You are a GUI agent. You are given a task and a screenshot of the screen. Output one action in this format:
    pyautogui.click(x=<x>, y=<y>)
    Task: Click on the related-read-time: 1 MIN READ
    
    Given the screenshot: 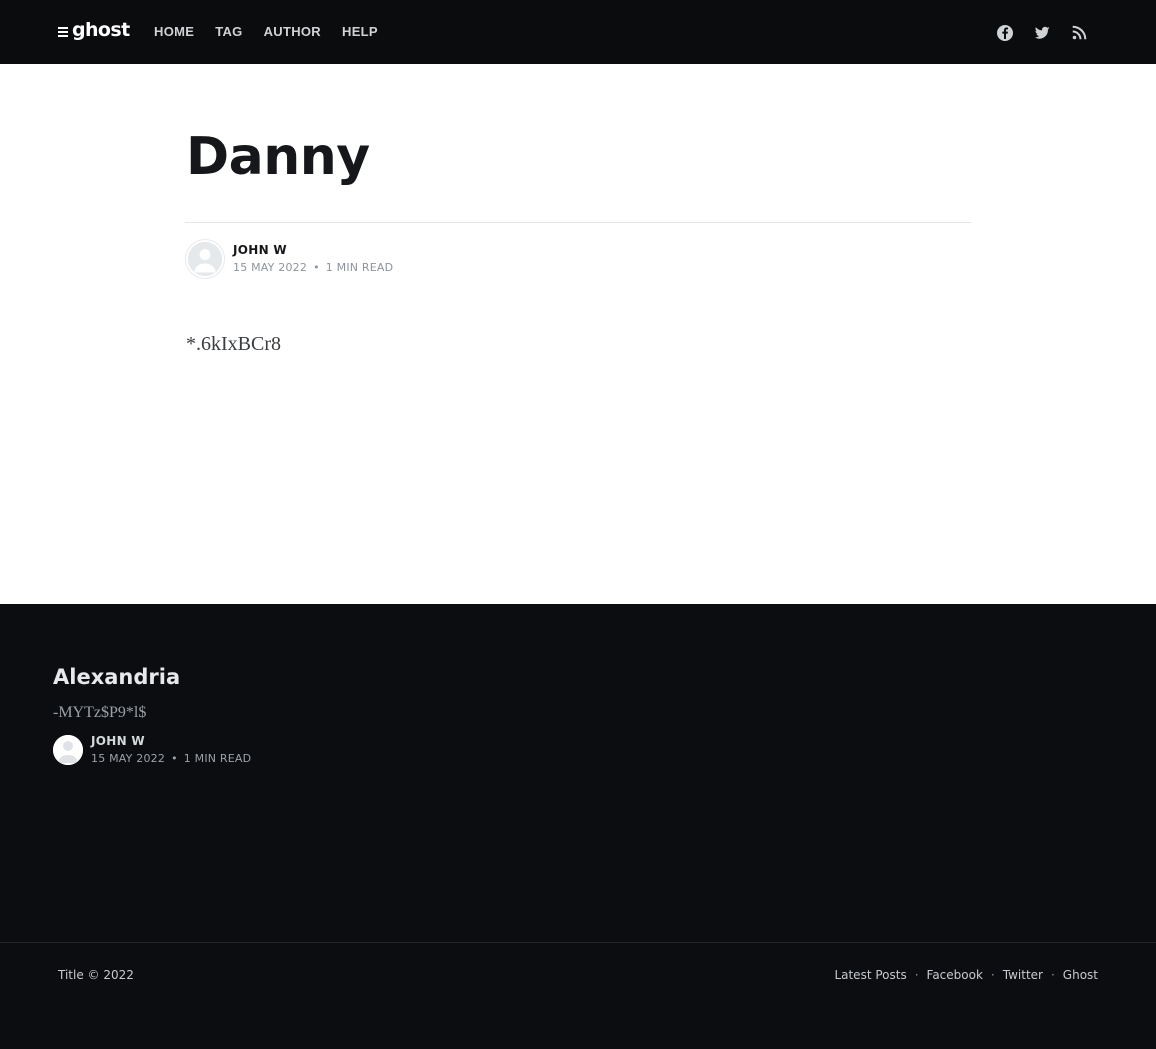 What is the action you would take?
    pyautogui.click(x=217, y=758)
    